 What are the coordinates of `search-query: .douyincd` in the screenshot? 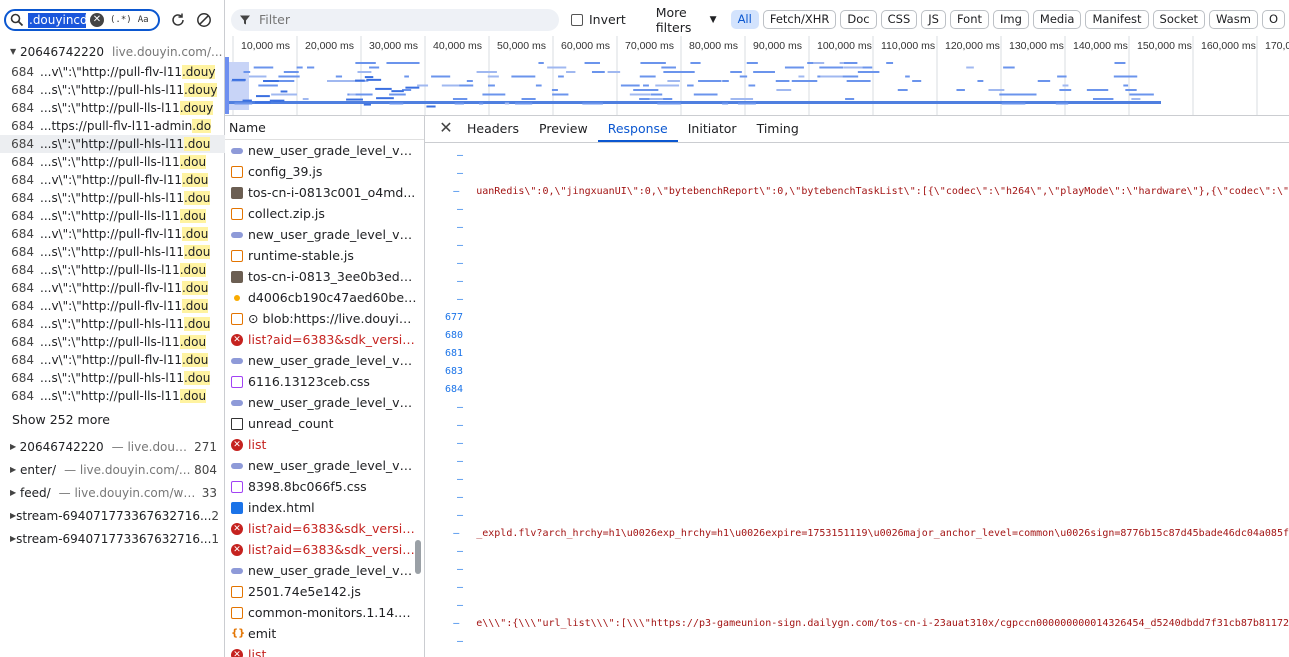 It's located at (57, 20).